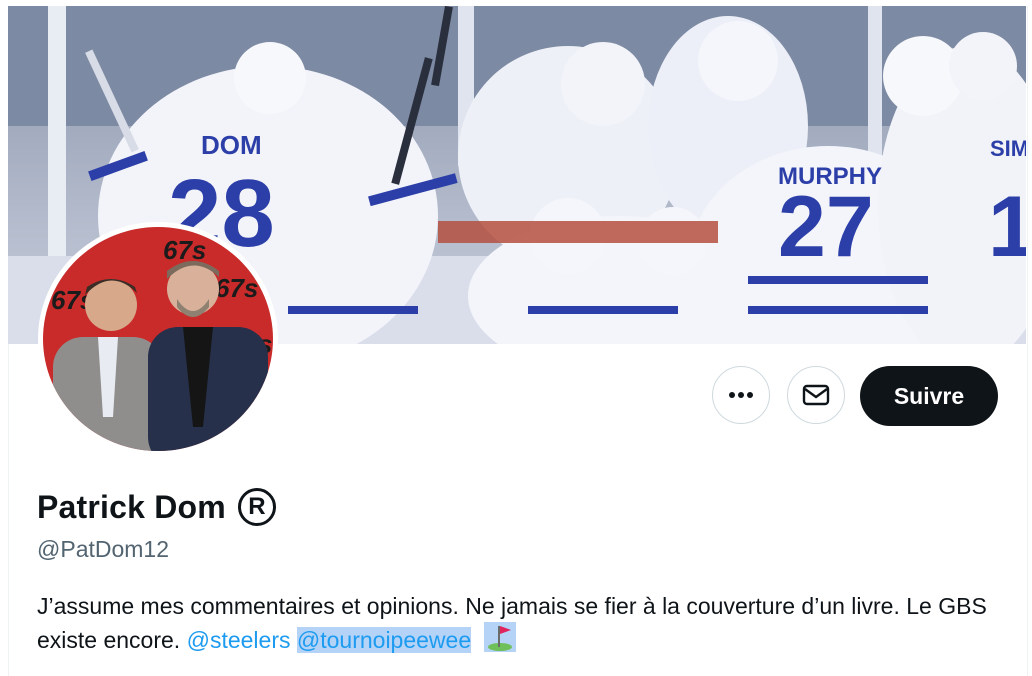 Image resolution: width=1032 pixels, height=676 pixels. I want to click on jersey-name-dom: DOM, so click(231, 145).